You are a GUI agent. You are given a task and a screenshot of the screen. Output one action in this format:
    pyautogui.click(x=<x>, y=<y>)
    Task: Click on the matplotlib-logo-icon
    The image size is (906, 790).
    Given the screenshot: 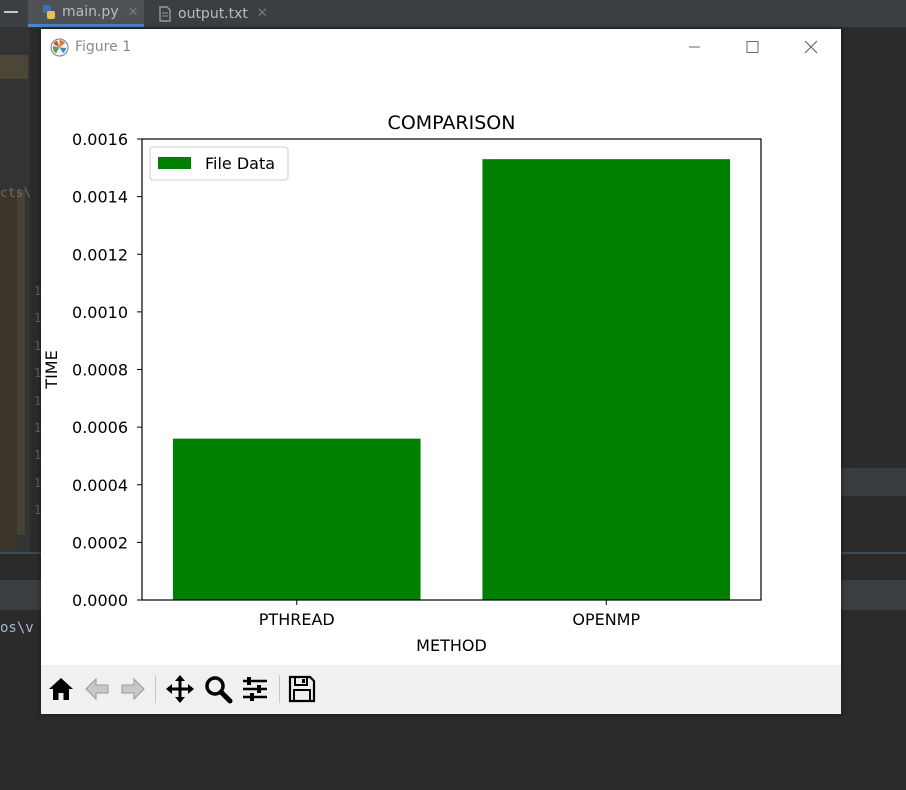 What is the action you would take?
    pyautogui.click(x=59, y=47)
    